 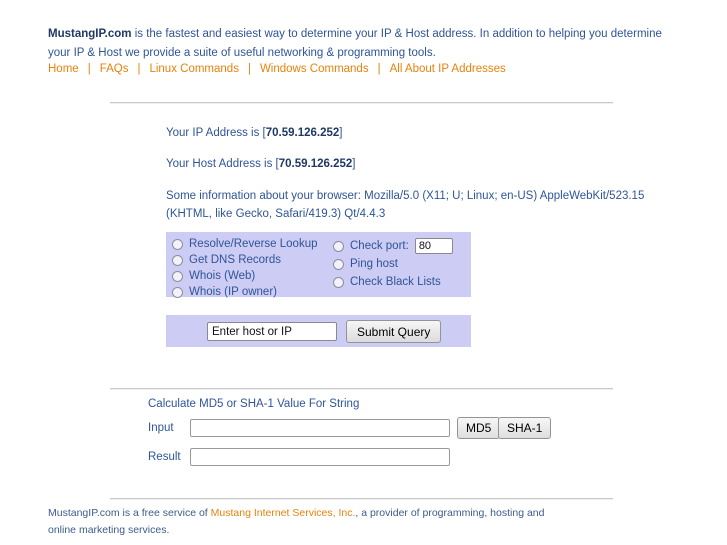 I want to click on site-brand: MustangIP.com, so click(x=90, y=33).